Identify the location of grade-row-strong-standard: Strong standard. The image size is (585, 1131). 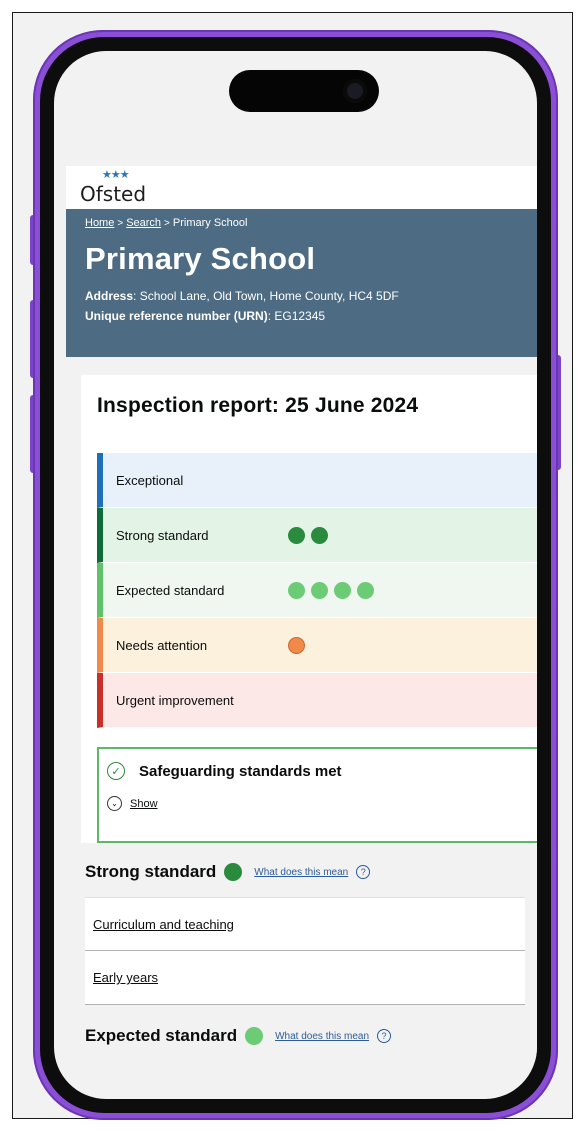
(317, 535).